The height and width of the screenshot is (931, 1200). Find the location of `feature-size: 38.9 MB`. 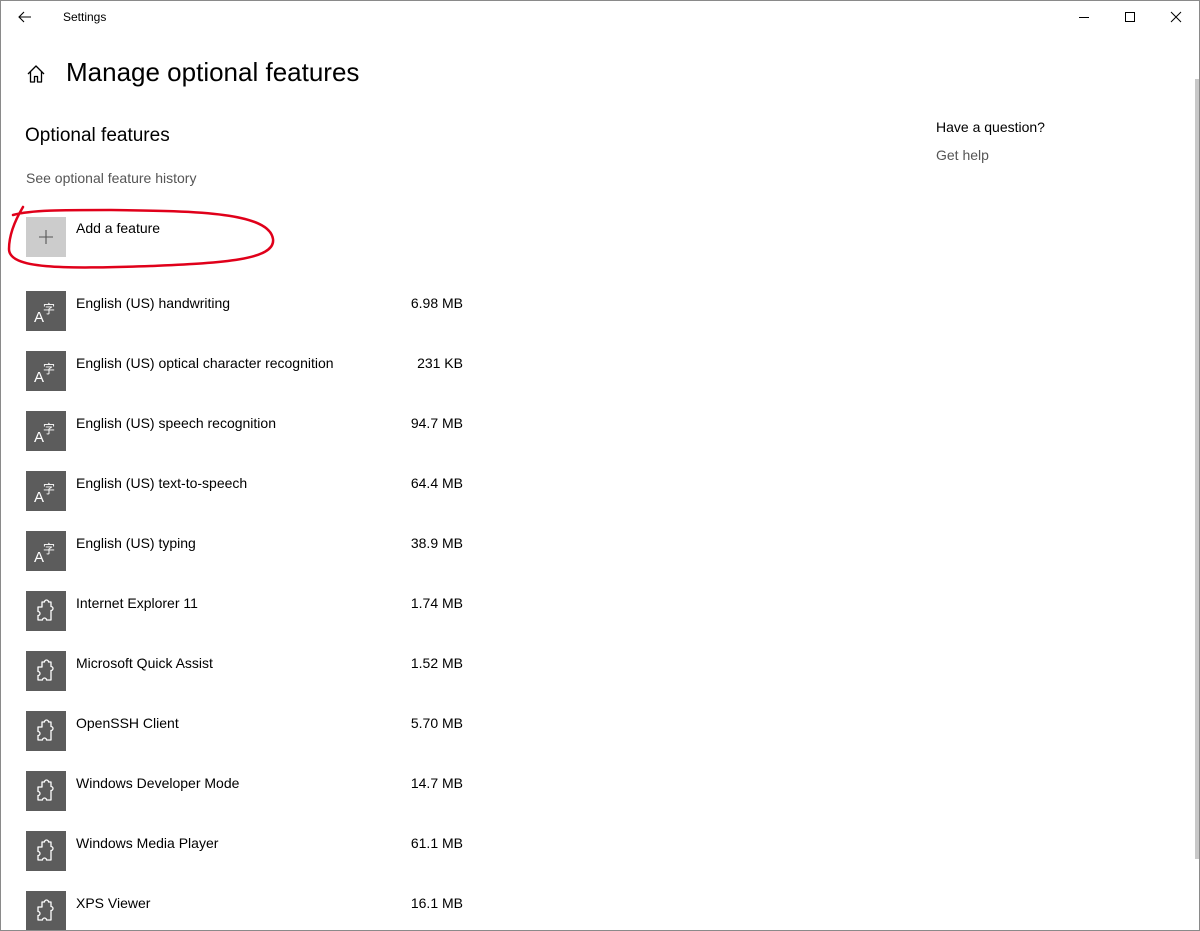

feature-size: 38.9 MB is located at coordinates (436, 543).